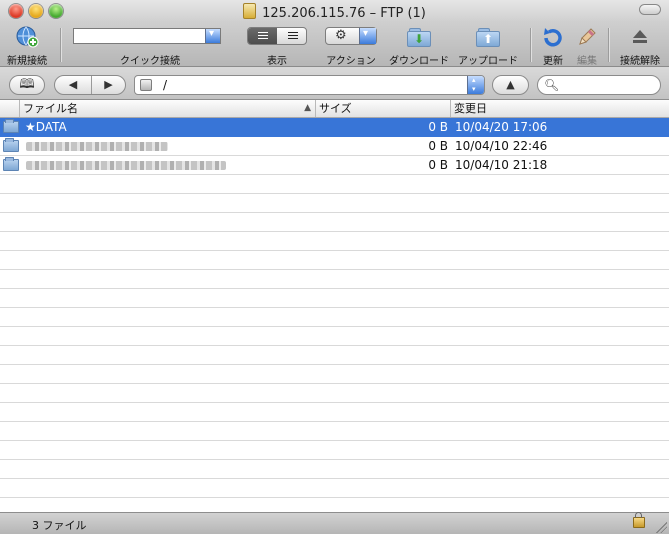  Describe the element at coordinates (344, 13) in the screenshot. I see `window-title: 125.206.115.76 – FTP (1)` at that location.